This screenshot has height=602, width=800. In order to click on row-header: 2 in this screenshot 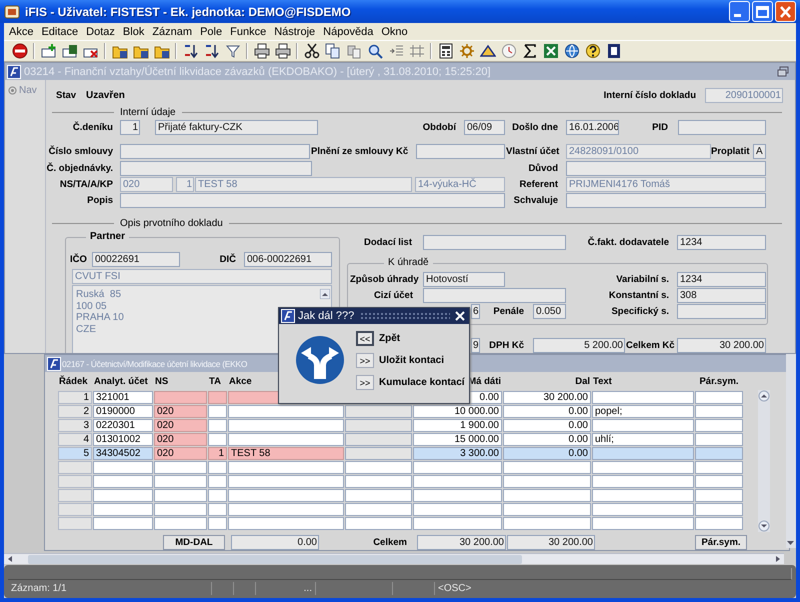, I will do `click(75, 411)`.